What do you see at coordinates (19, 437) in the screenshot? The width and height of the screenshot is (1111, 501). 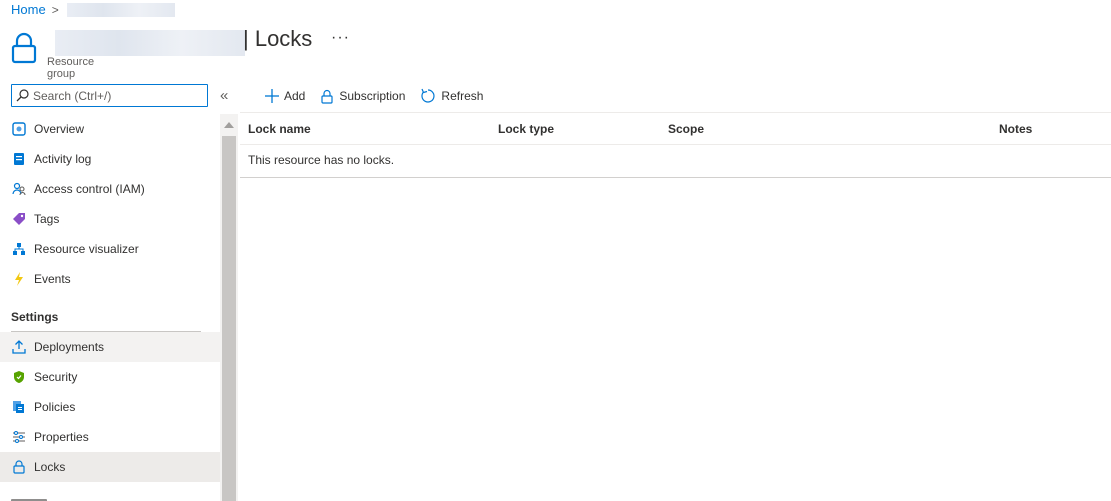 I see `properties-icon` at bounding box center [19, 437].